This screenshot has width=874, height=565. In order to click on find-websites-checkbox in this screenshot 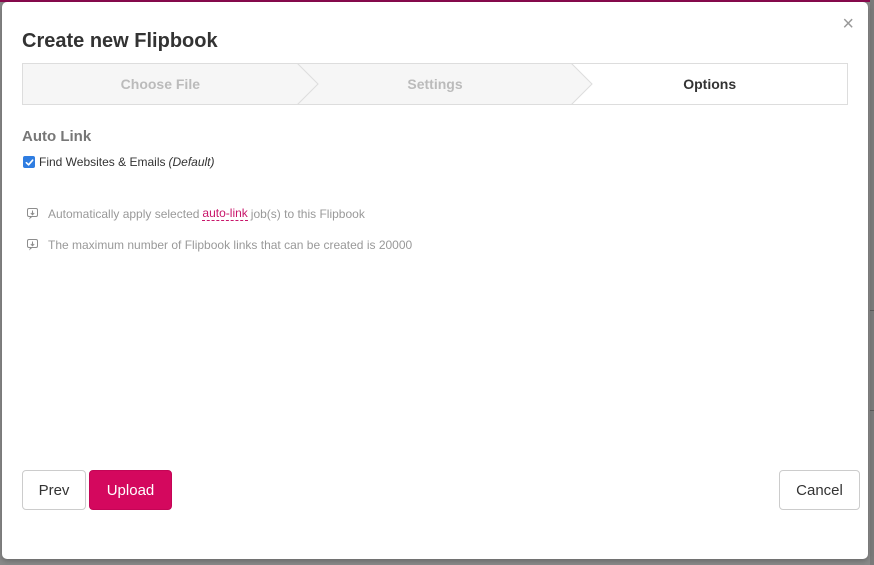, I will do `click(29, 162)`.